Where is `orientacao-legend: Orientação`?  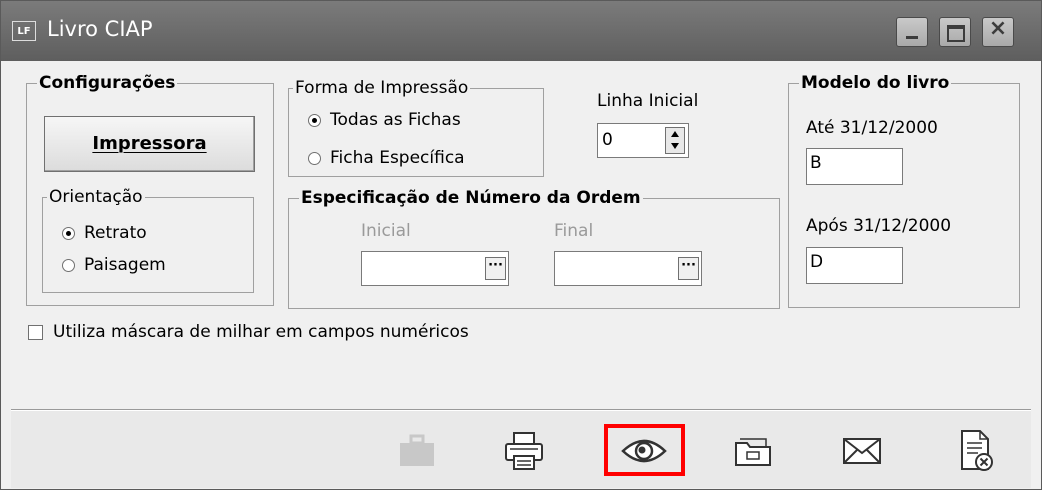 orientacao-legend: Orientação is located at coordinates (96, 197).